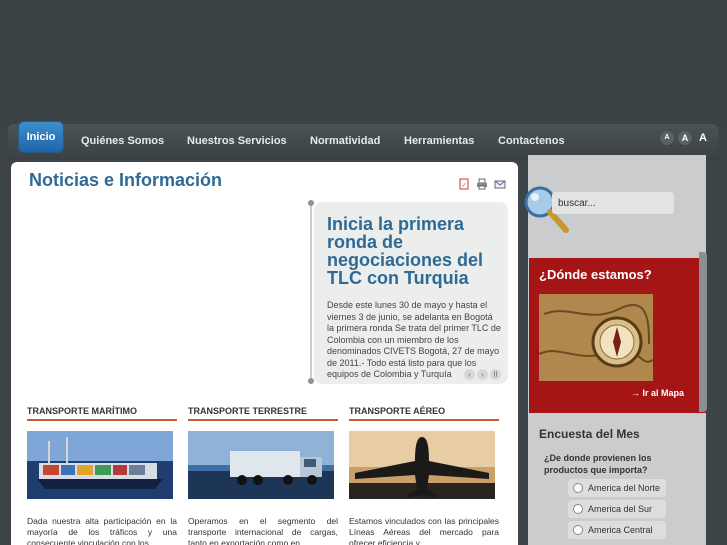 This screenshot has height=545, width=727. I want to click on search-input, so click(613, 203).